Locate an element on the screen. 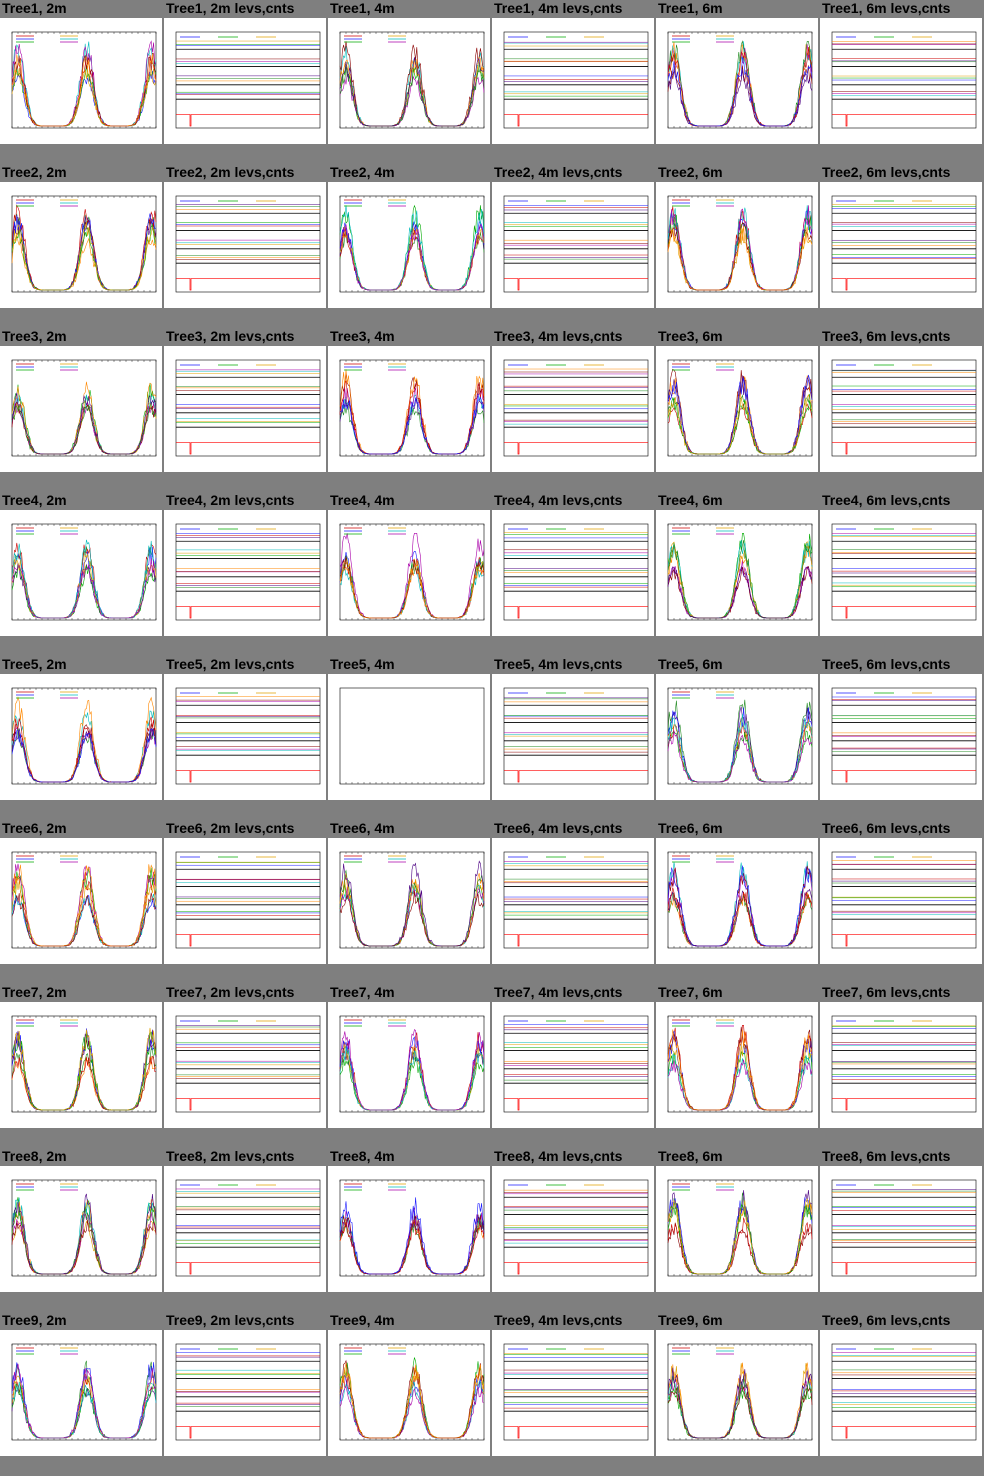 Image resolution: width=984 pixels, height=1476 pixels. gallery-cell: Tree9, 6m levs,cnts is located at coordinates (902, 1394).